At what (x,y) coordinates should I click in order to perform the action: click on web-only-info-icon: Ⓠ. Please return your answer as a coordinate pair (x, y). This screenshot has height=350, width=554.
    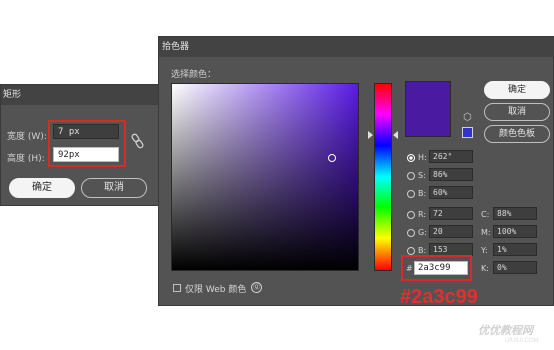
    Looking at the image, I should click on (256, 287).